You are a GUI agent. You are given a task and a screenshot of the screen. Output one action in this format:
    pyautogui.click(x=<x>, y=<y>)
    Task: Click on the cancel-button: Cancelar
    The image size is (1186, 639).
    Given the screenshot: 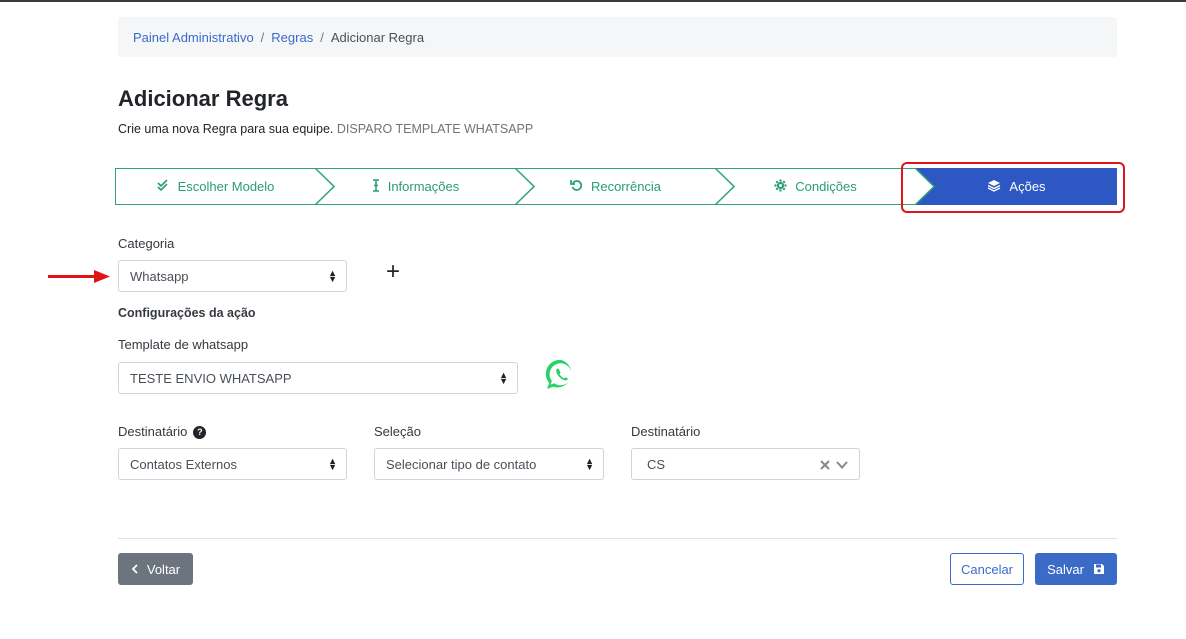 What is the action you would take?
    pyautogui.click(x=987, y=569)
    